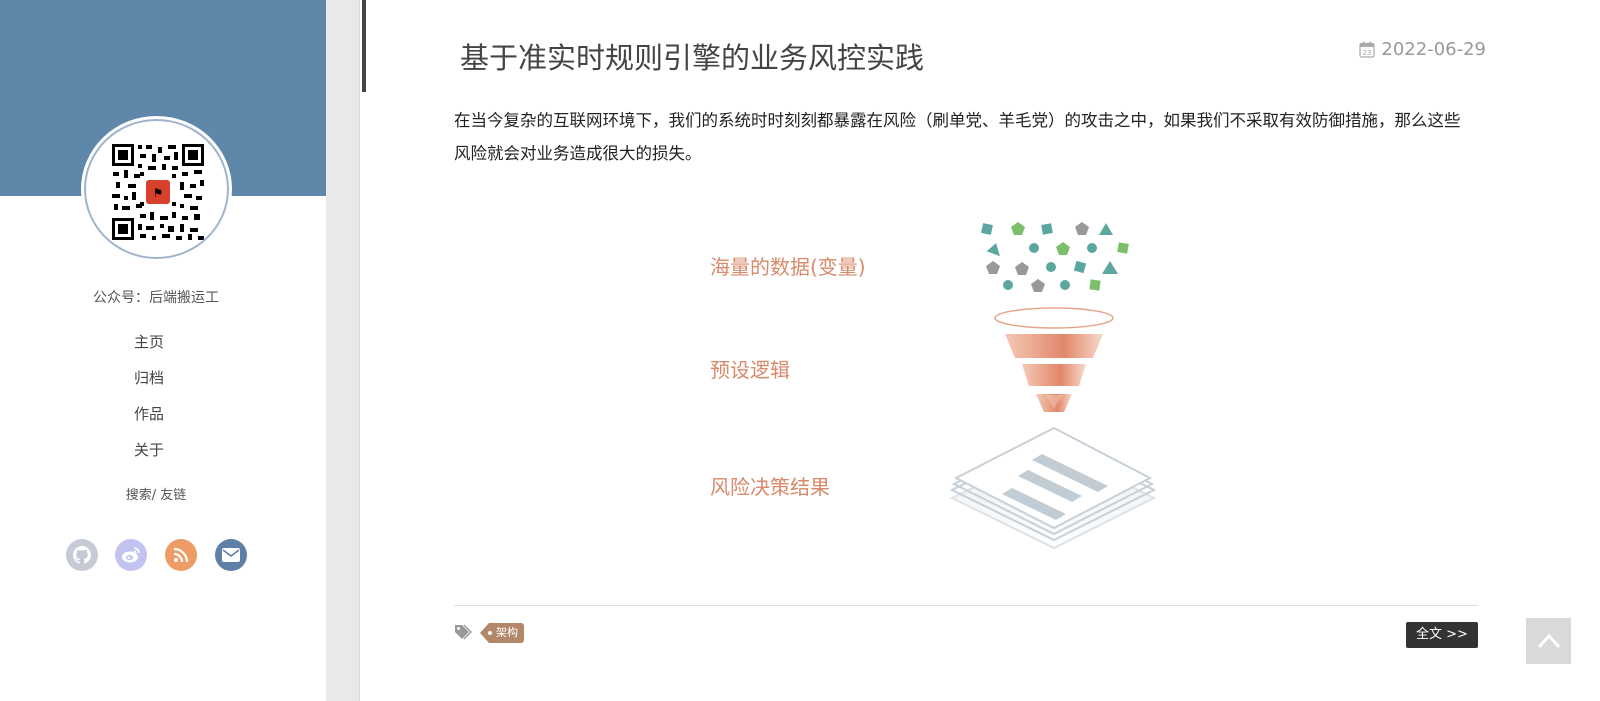 This screenshot has width=1600, height=701. I want to click on social-links, so click(161, 555).